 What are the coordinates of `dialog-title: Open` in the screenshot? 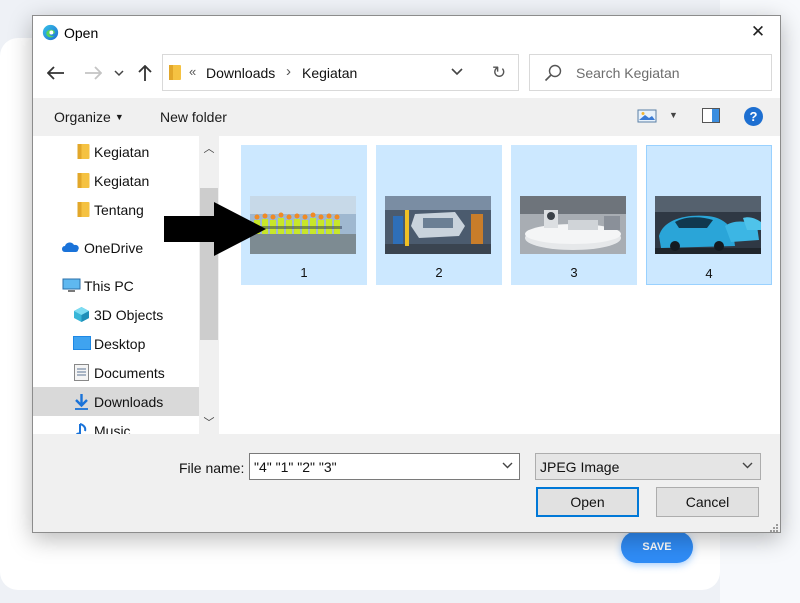 It's located at (81, 33).